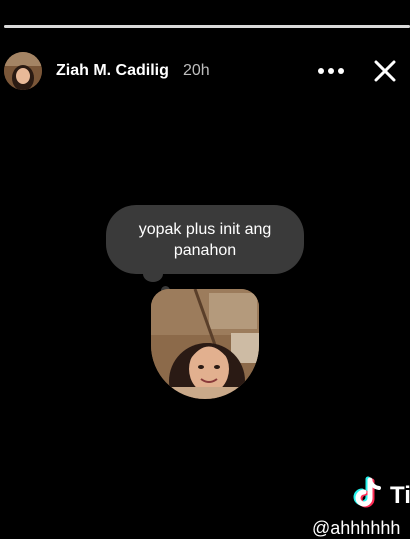  I want to click on tiktok-watermark: Ti @ahhhhhh, so click(361, 506).